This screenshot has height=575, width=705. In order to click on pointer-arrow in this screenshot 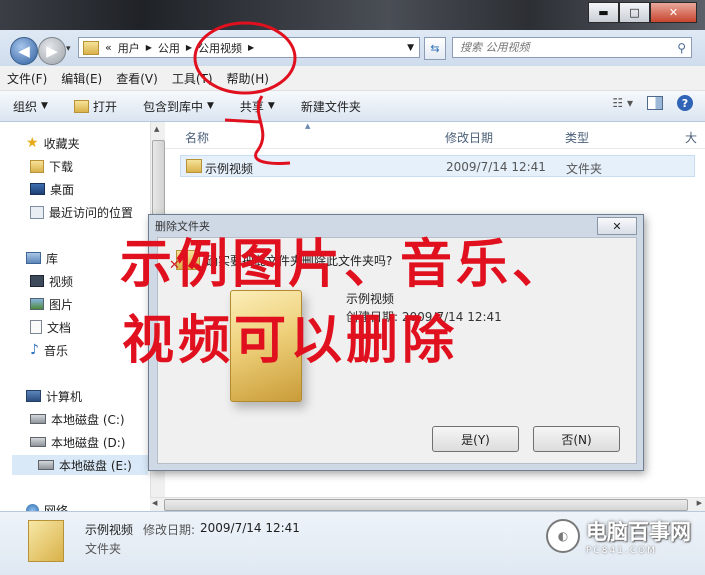, I will do `click(272, 130)`.